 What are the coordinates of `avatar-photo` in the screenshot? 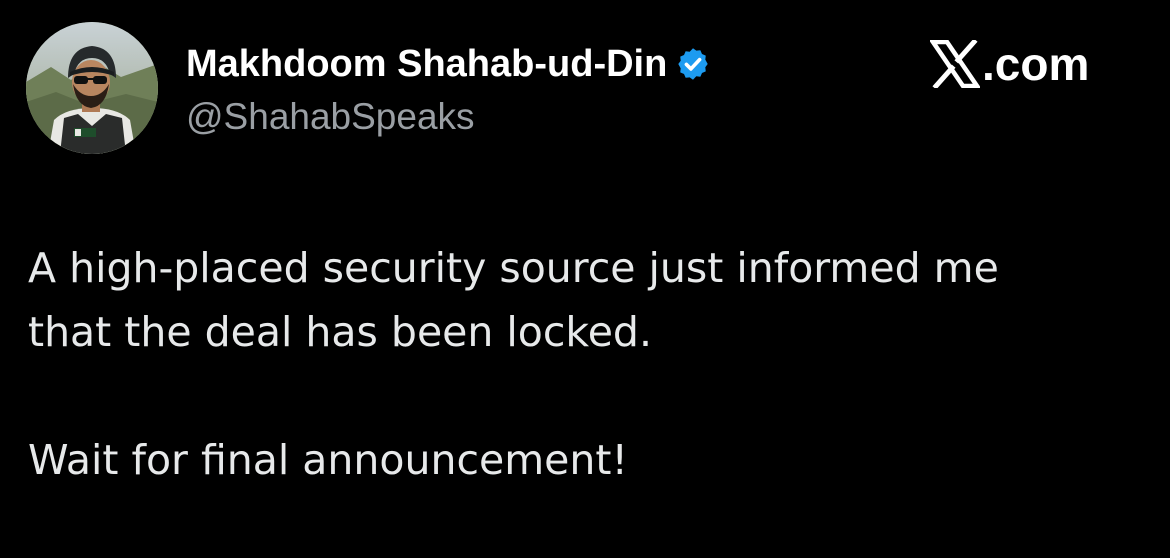 It's located at (92, 88).